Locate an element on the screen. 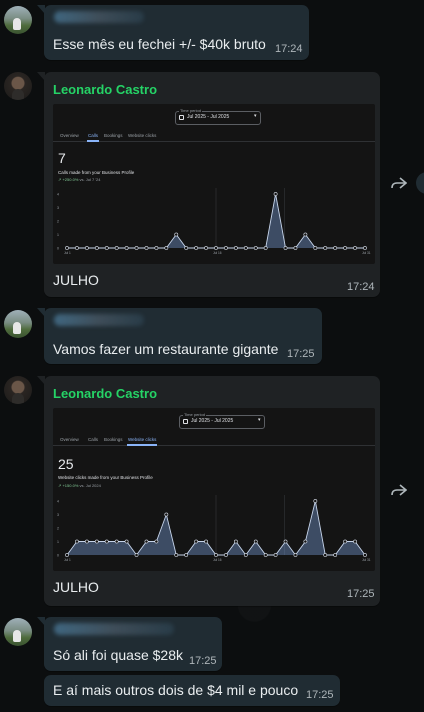 The image size is (424, 712). dropdown-icon: ▾ is located at coordinates (259, 420).